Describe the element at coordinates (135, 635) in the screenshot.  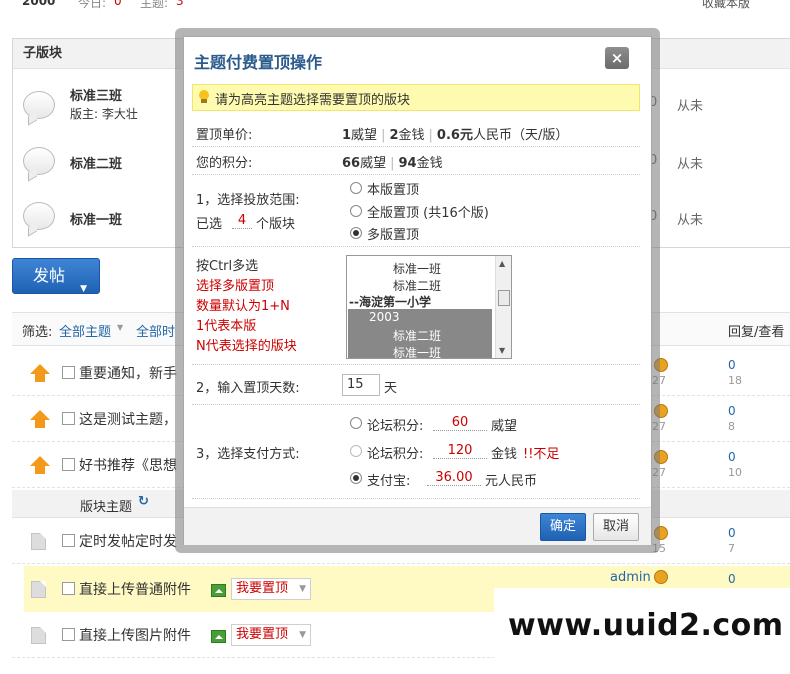
I see `thread-title: 直接上传图片附件` at that location.